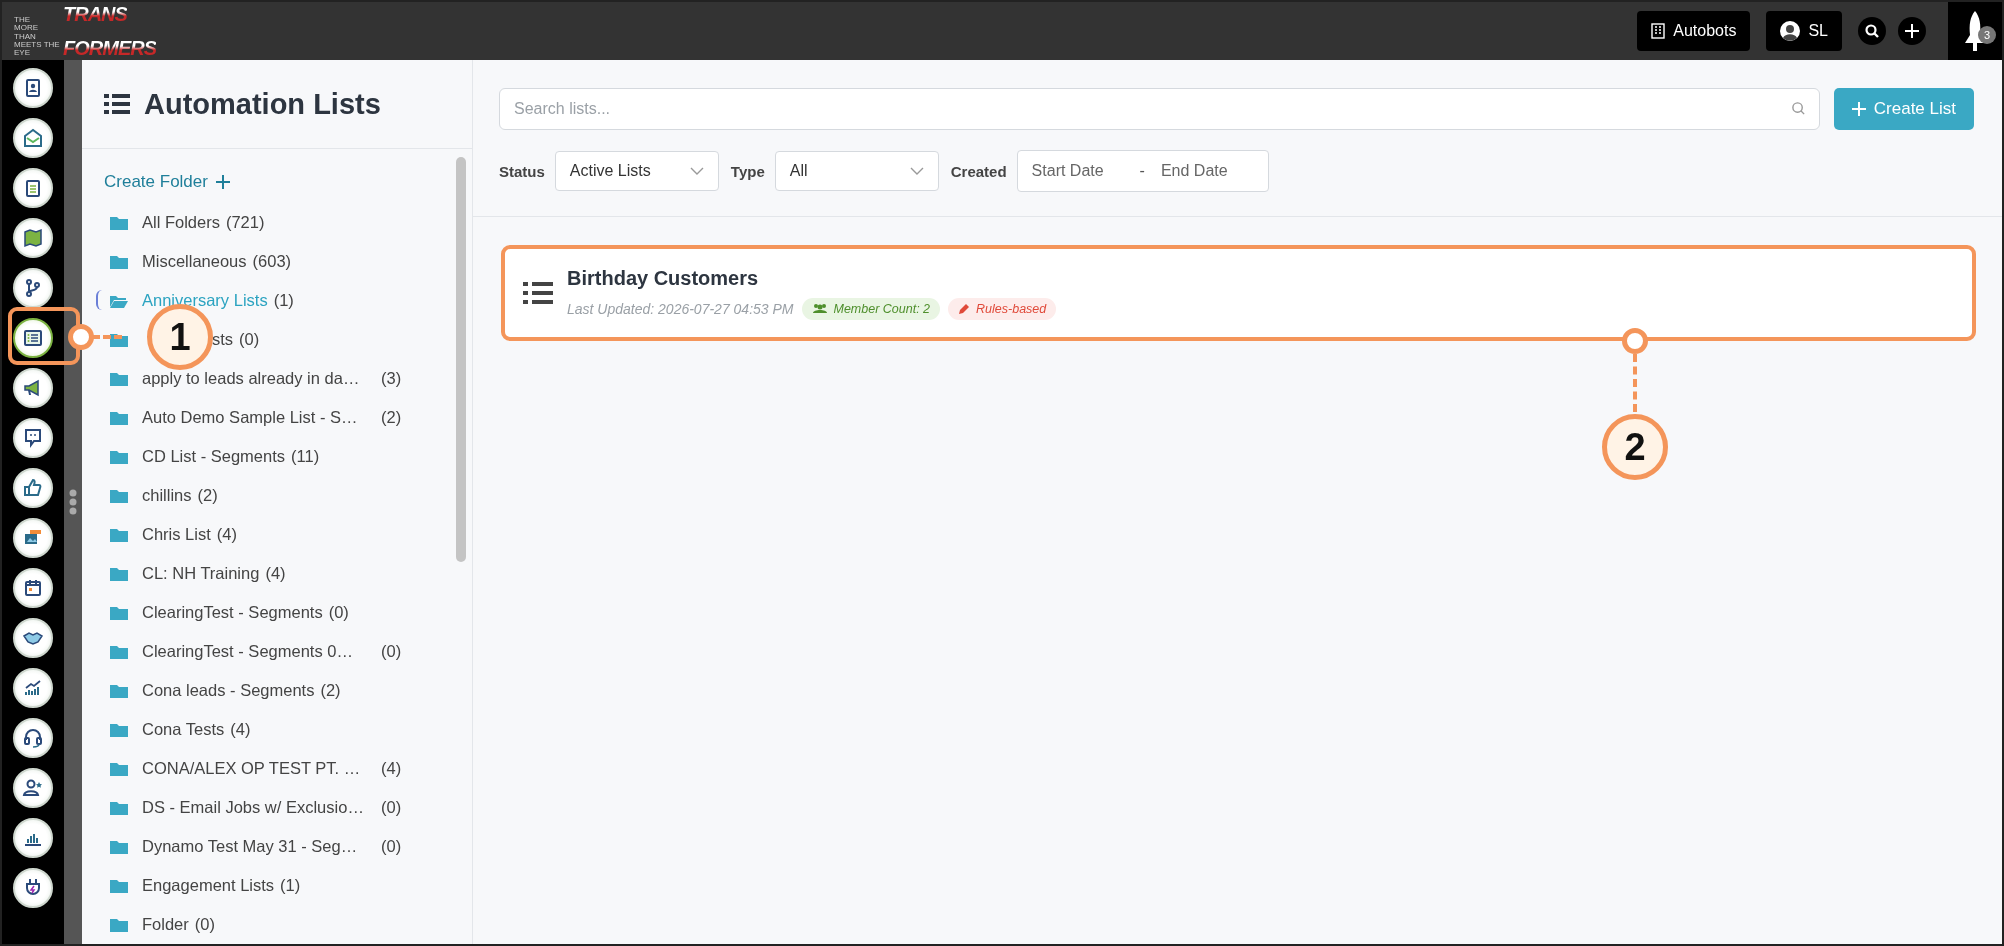 Image resolution: width=2004 pixels, height=946 pixels. I want to click on folder-item: Chris List, so click(176, 534).